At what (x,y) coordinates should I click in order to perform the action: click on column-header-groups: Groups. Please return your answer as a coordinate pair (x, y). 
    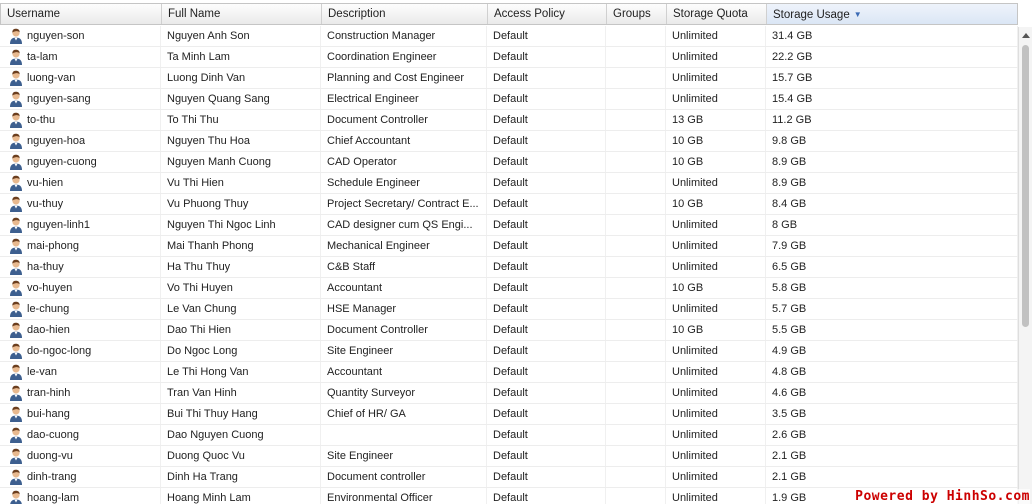
    Looking at the image, I should click on (637, 14).